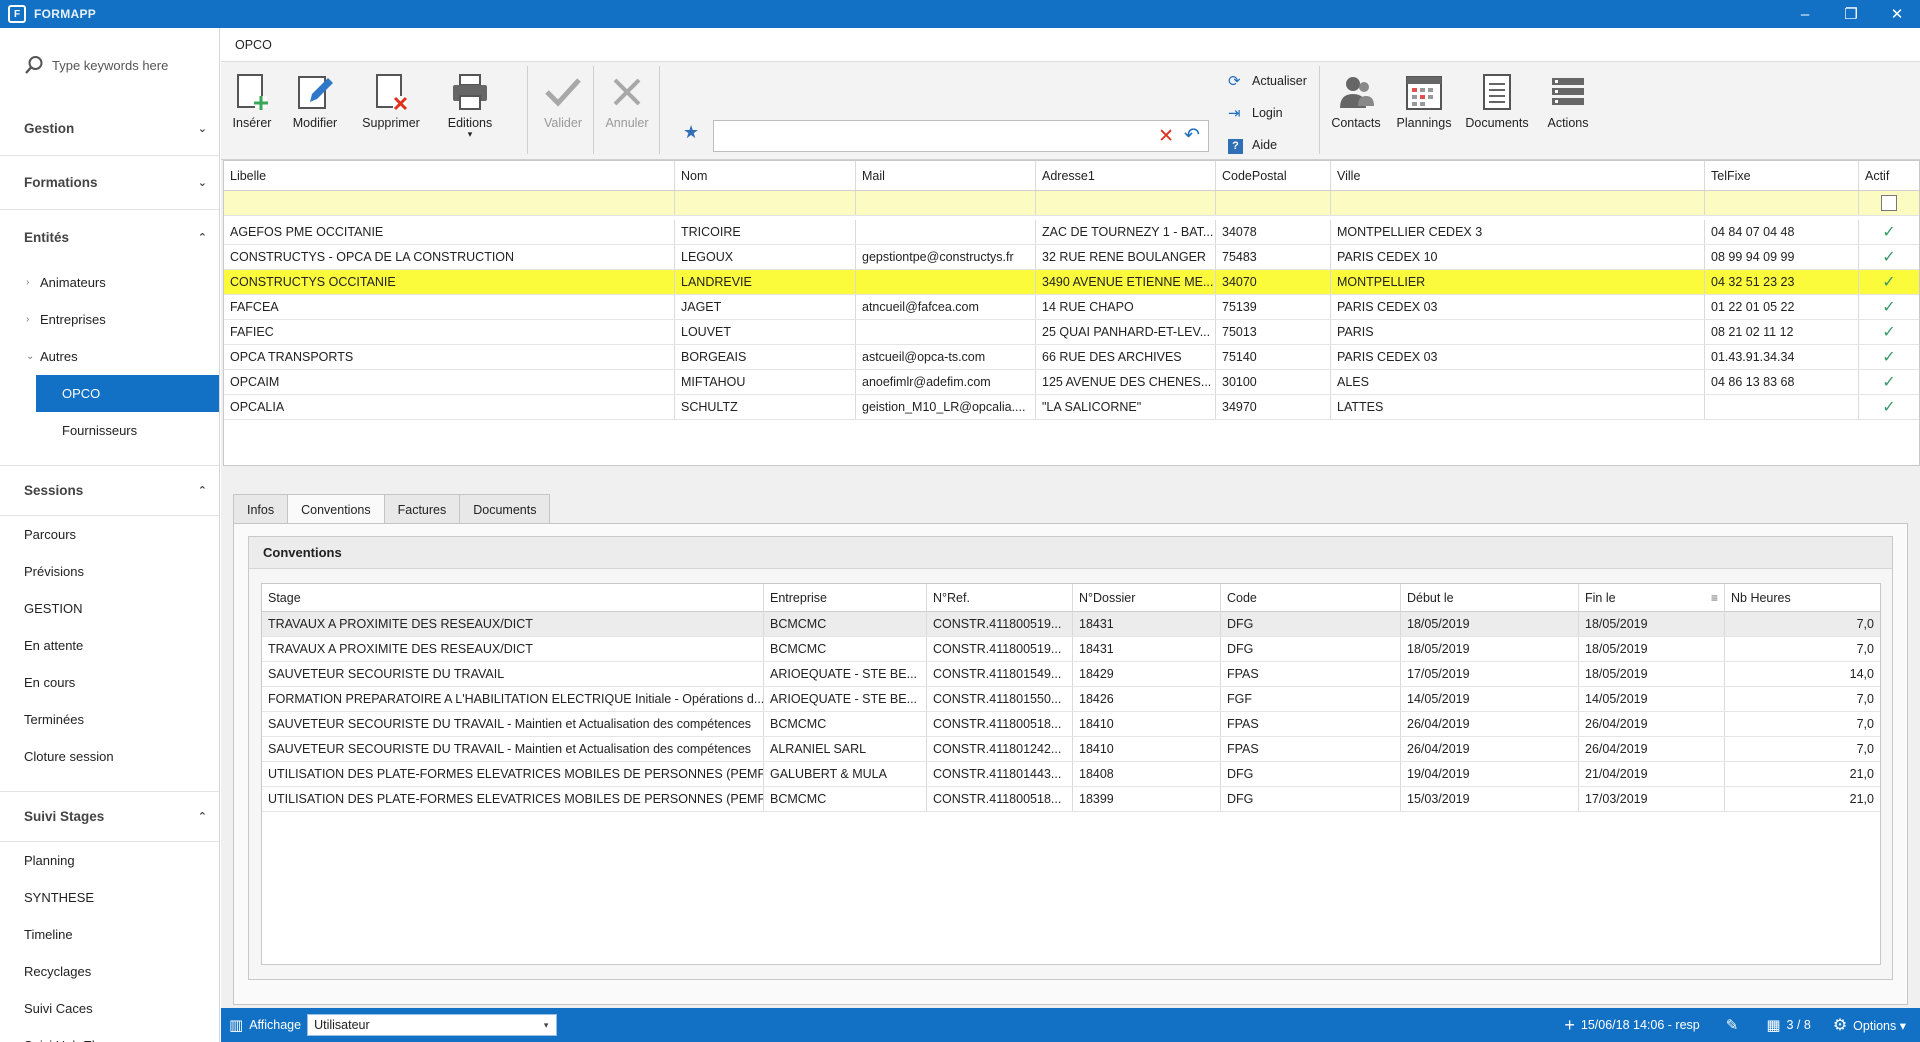 The image size is (1920, 1042). Describe the element at coordinates (109, 1008) in the screenshot. I see `sidebar-item-suivi-caces: Suivi Caces` at that location.